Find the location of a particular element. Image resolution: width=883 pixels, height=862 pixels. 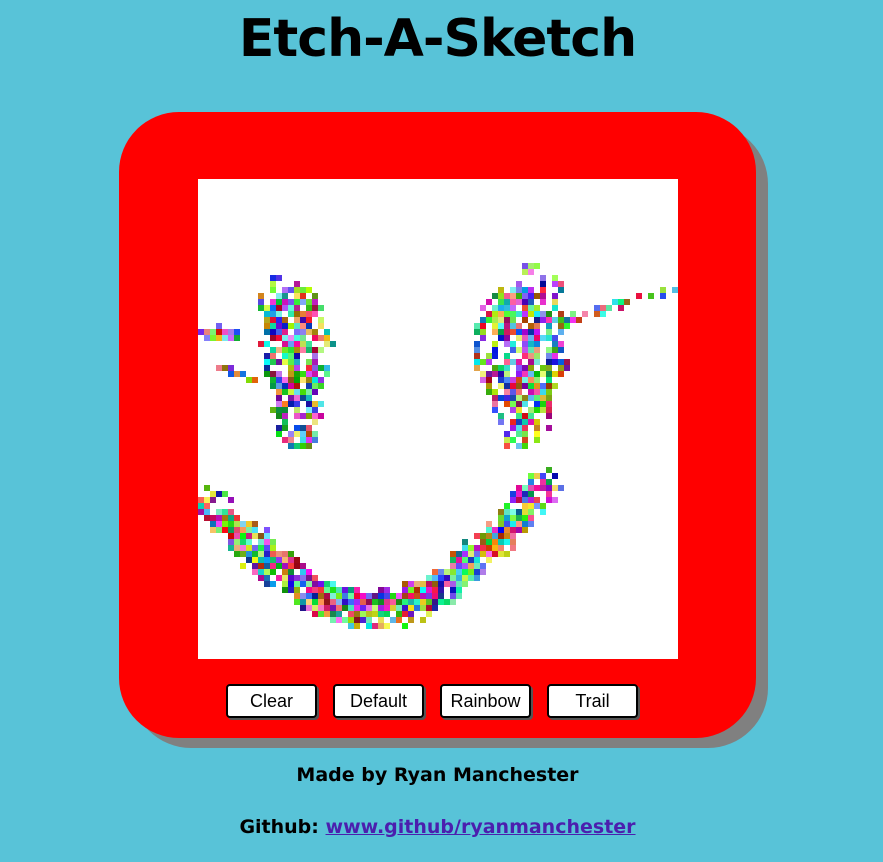

clear-button: Clear is located at coordinates (271, 701).